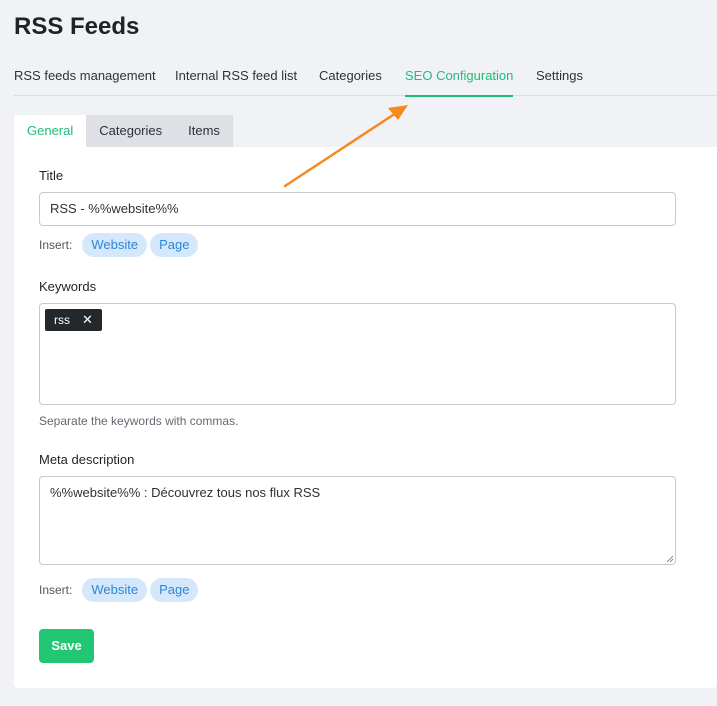 The width and height of the screenshot is (717, 706). What do you see at coordinates (50, 131) in the screenshot?
I see `subtab-general: General` at bounding box center [50, 131].